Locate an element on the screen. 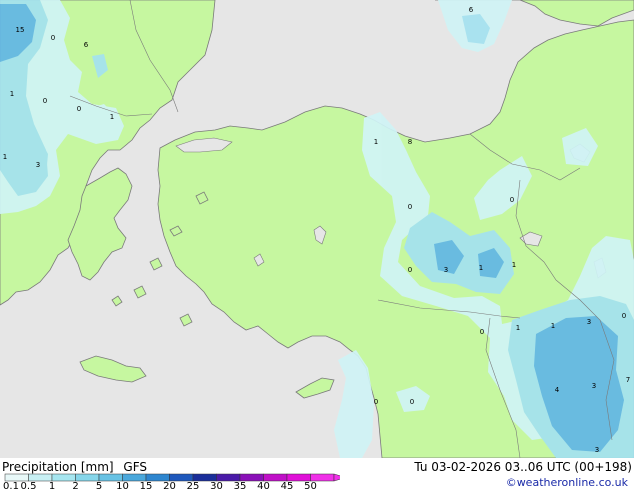  colorbar-arrow is located at coordinates (336, 477).